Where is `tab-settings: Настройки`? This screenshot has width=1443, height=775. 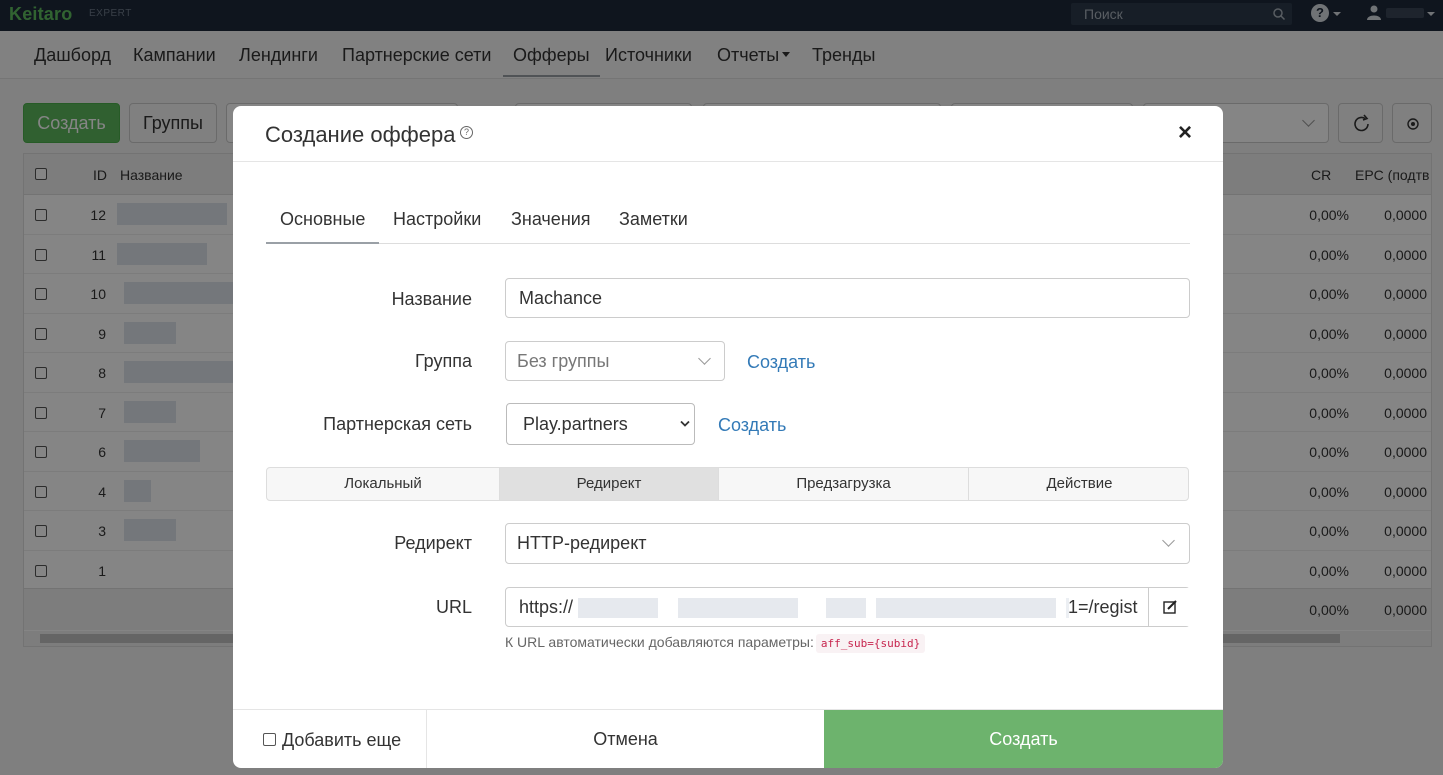
tab-settings: Настройки is located at coordinates (437, 223).